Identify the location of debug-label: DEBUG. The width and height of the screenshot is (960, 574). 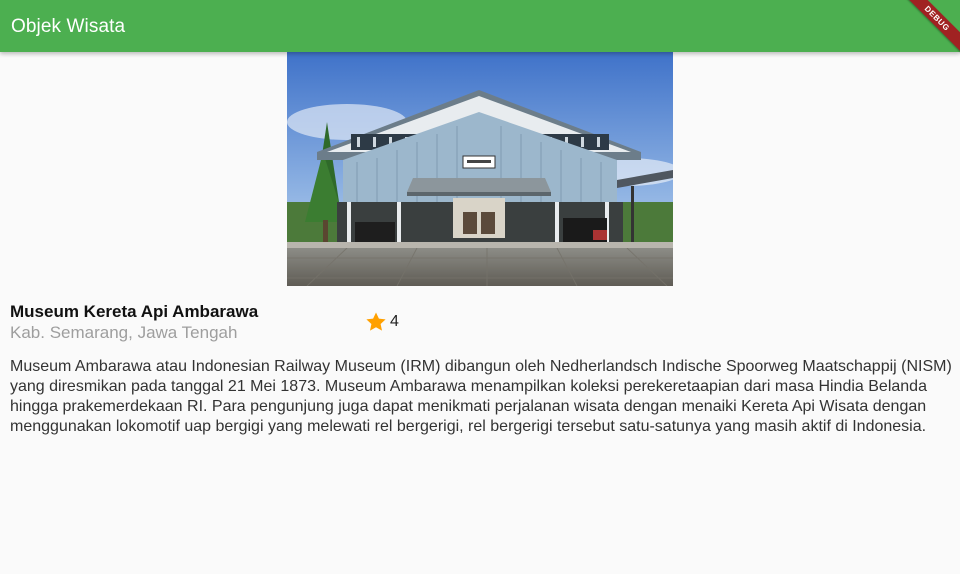
(930, 27).